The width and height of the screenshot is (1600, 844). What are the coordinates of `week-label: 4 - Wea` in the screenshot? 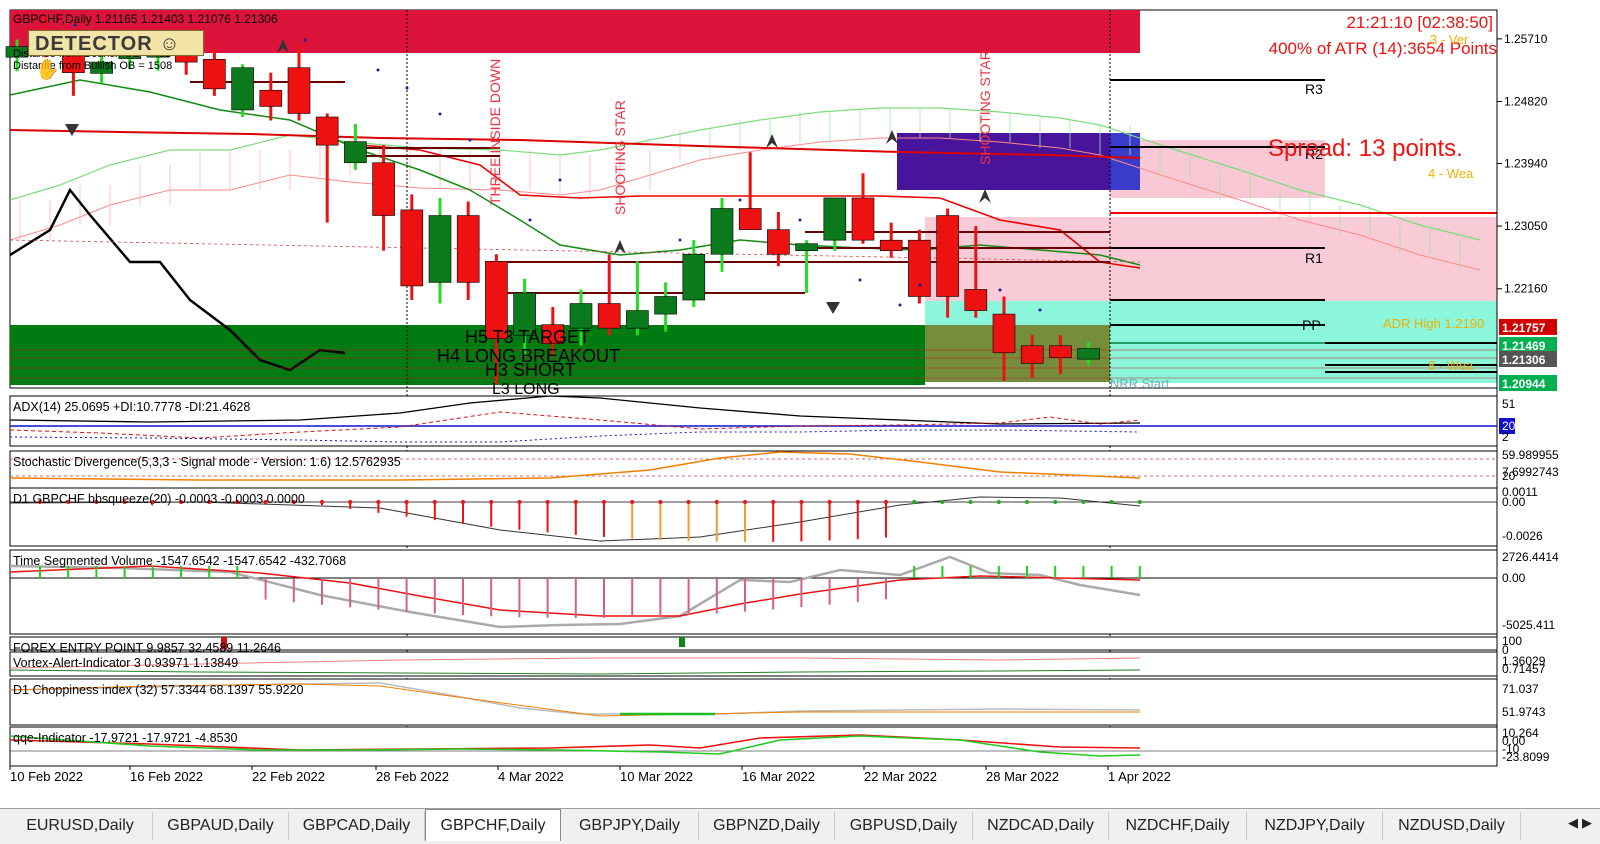 It's located at (1451, 173).